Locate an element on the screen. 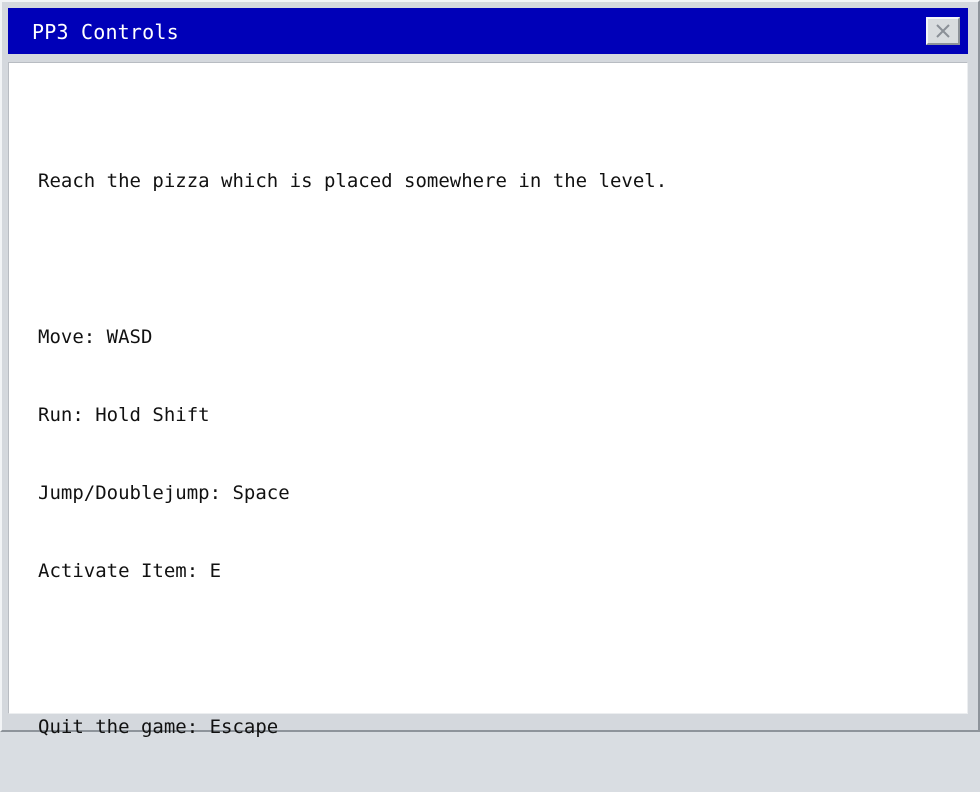 Image resolution: width=980 pixels, height=792 pixels. activate-control: Activate Item: E is located at coordinates (130, 571).